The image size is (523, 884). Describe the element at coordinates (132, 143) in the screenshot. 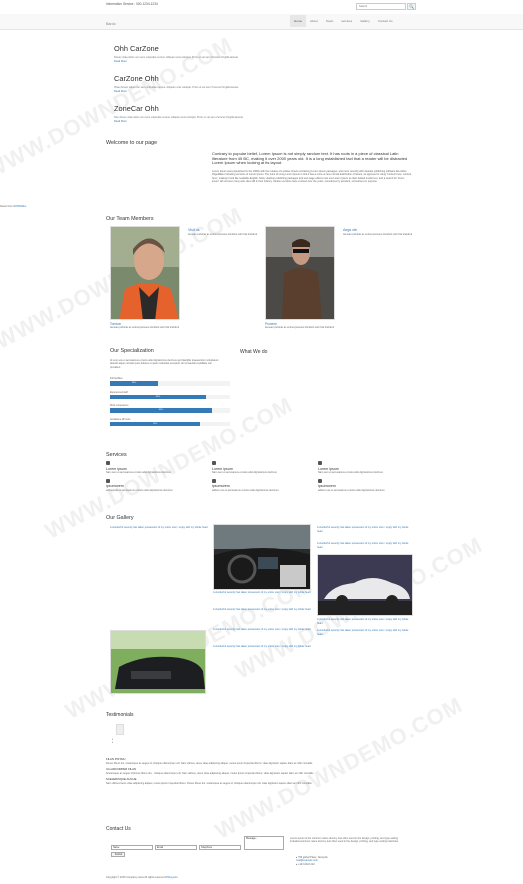

I see `welcome-title: Welcome to our page` at that location.